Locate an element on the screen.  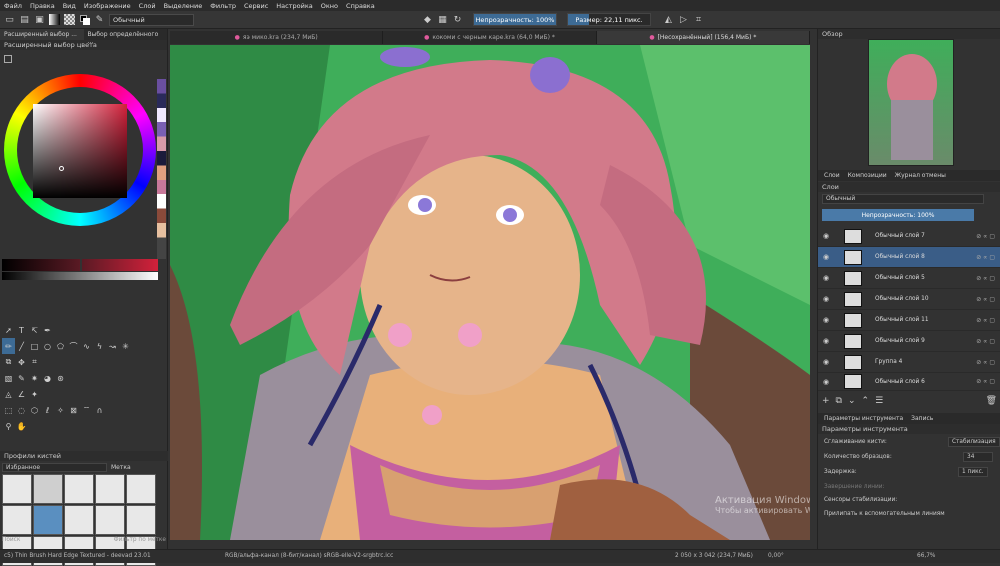
mirror-horizontal-icon: ◭ is located at coordinates (668, 19).